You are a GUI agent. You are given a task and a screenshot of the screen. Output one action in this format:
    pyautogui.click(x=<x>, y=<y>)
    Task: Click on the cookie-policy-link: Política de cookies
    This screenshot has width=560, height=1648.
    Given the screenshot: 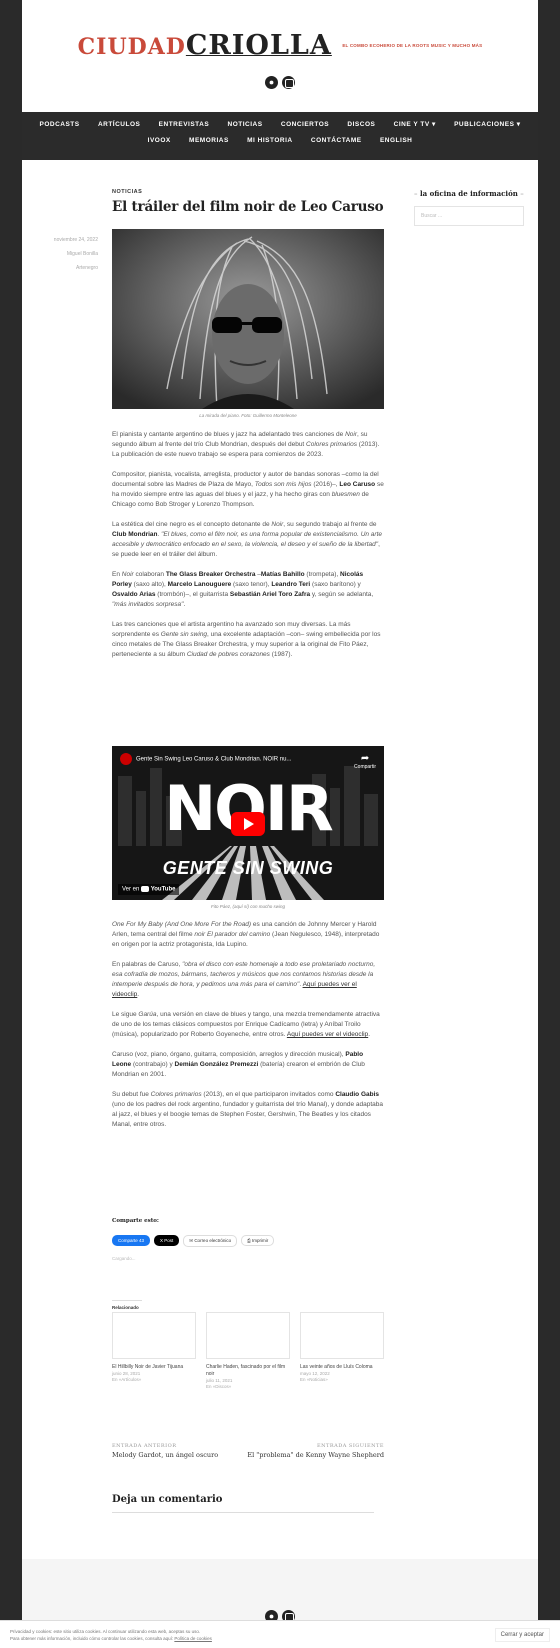 What is the action you would take?
    pyautogui.click(x=193, y=1638)
    